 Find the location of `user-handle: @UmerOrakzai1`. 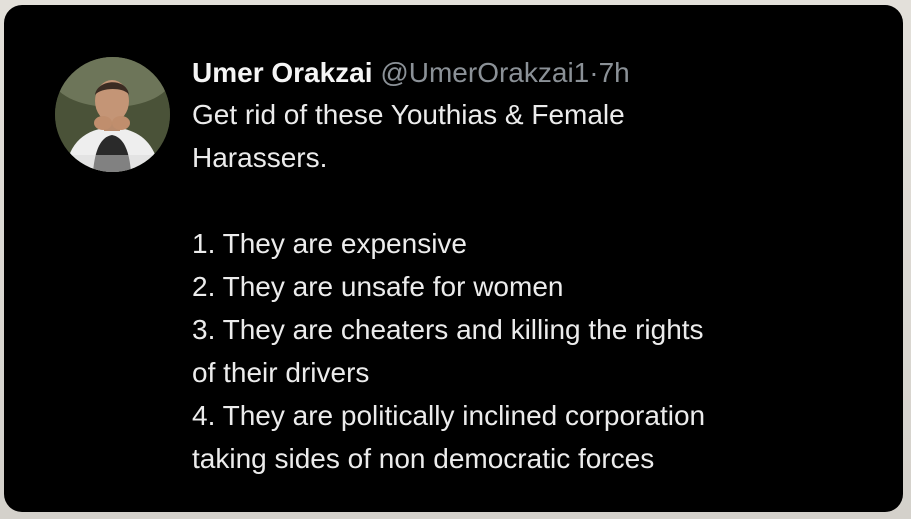

user-handle: @UmerOrakzai1 is located at coordinates (484, 72).